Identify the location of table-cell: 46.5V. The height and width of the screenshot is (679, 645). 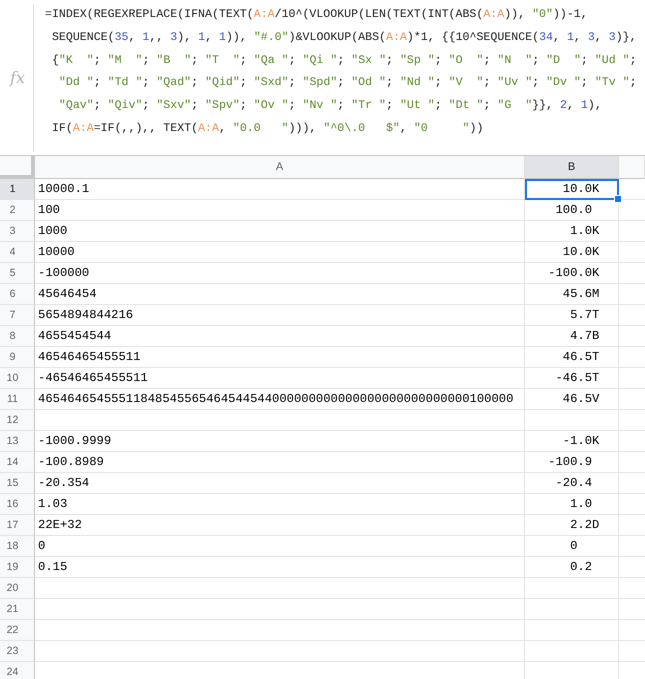
(572, 399).